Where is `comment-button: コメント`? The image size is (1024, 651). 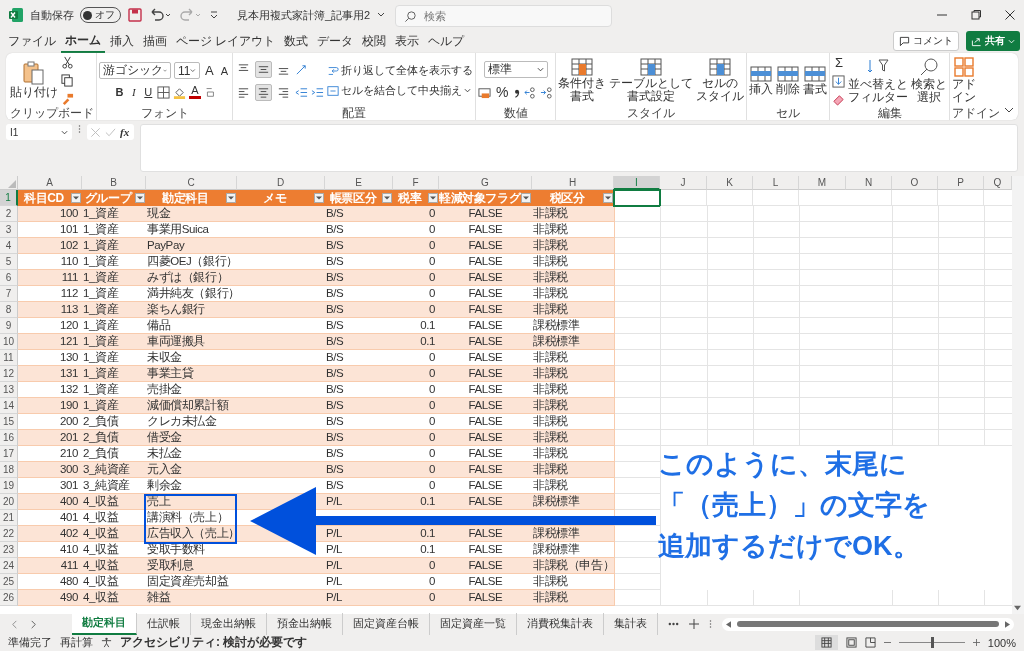
comment-button: コメント is located at coordinates (926, 41).